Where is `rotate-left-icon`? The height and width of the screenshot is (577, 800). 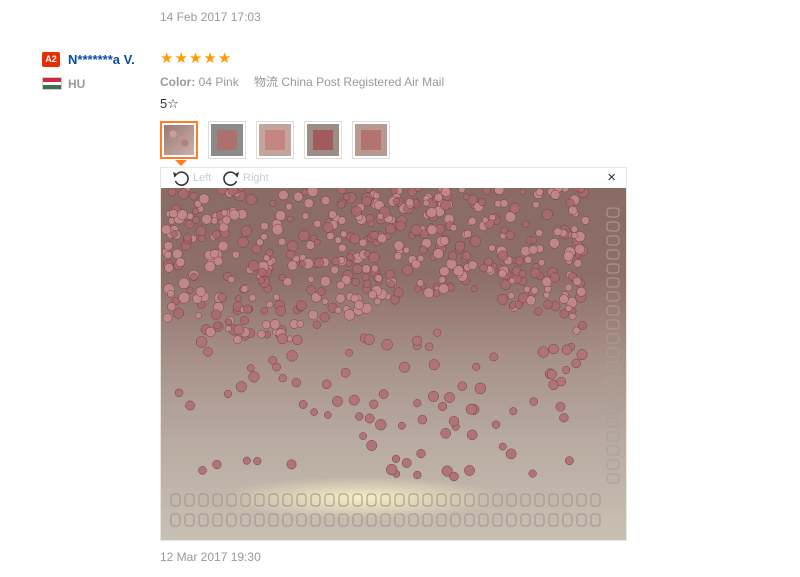
rotate-left-icon is located at coordinates (181, 178).